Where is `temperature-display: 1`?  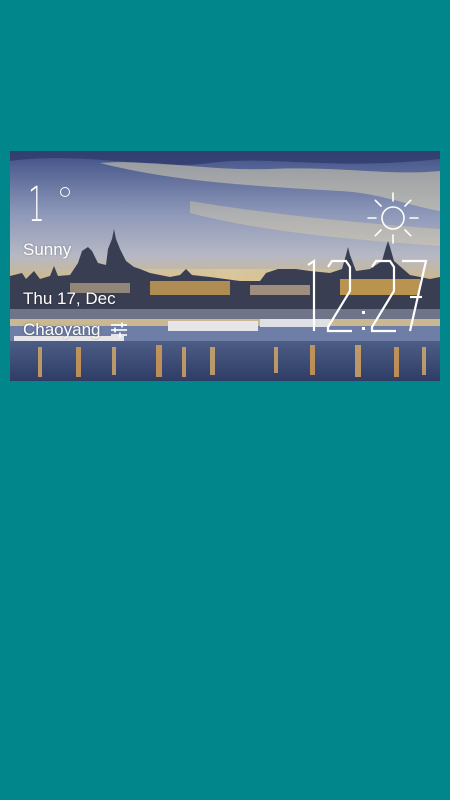 temperature-display: 1 is located at coordinates (49, 211).